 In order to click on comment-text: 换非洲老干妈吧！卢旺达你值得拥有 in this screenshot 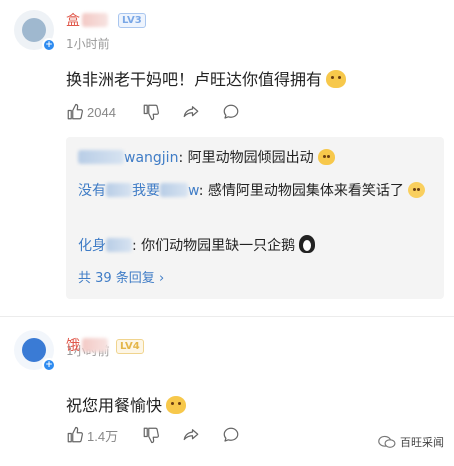, I will do `click(206, 78)`.